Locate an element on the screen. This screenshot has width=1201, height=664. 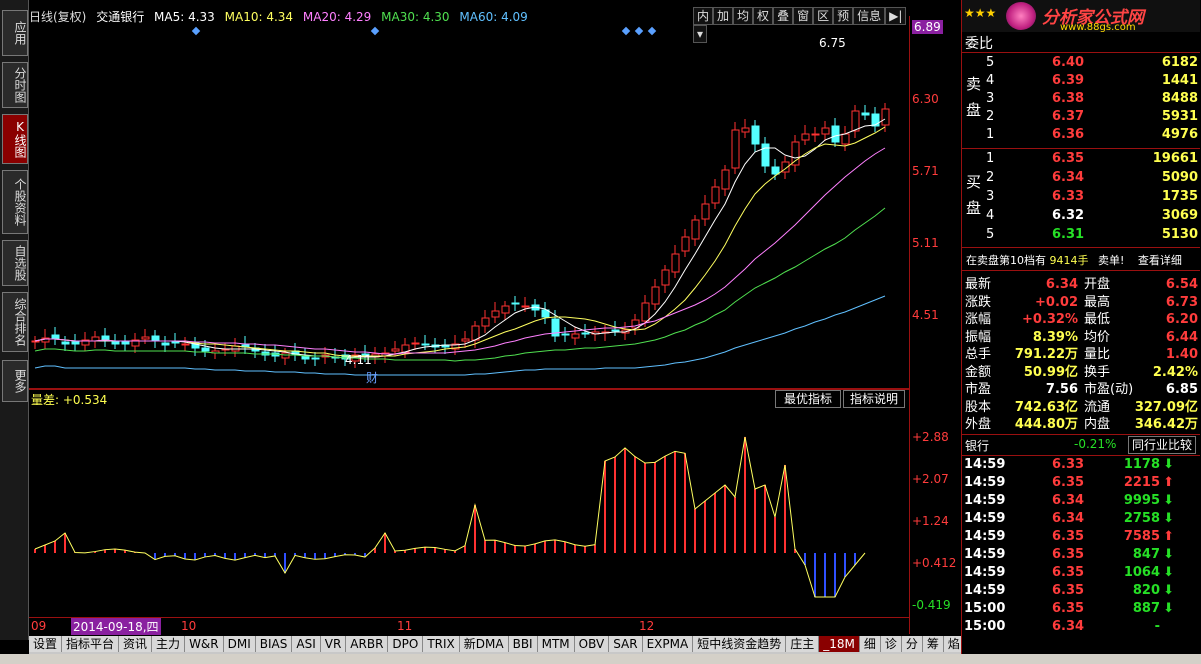
buy-level-row: 2 6.34 5090 is located at coordinates (1081, 178).